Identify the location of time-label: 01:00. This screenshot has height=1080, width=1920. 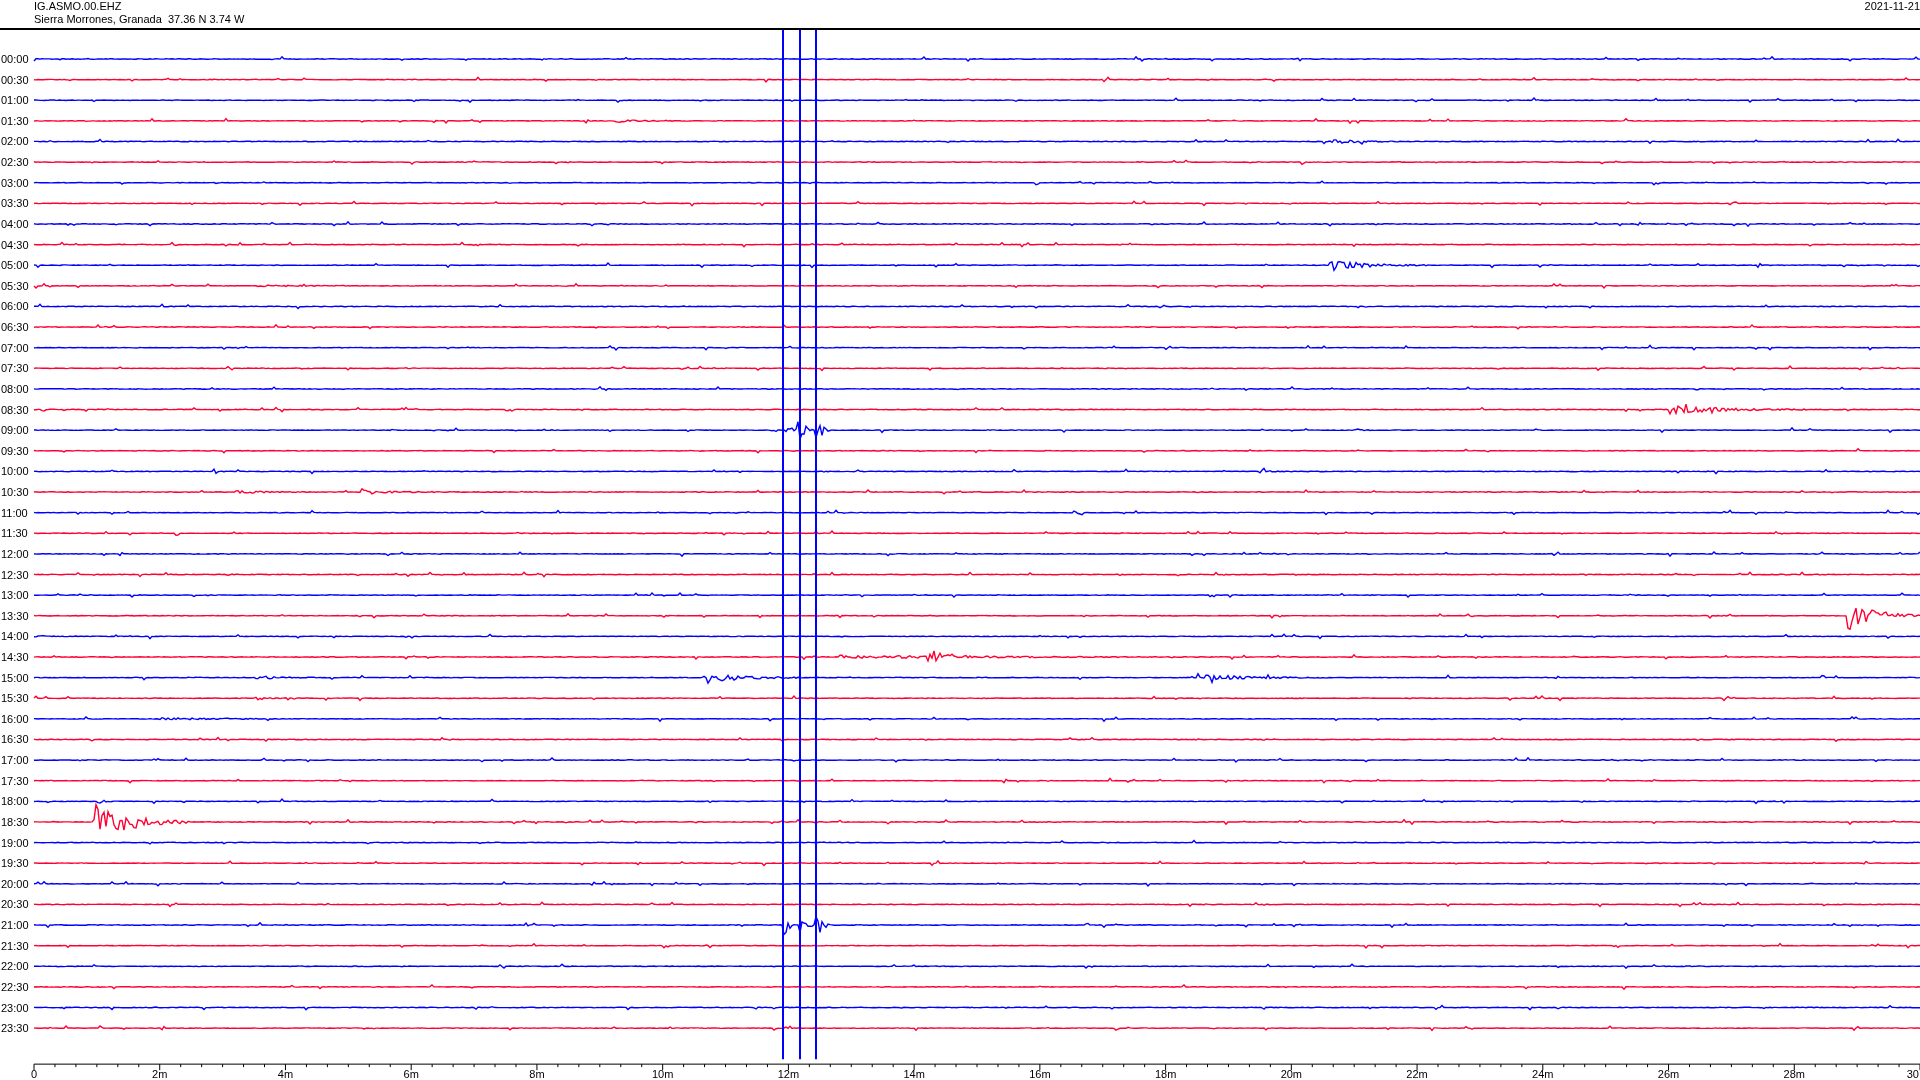
(15, 100).